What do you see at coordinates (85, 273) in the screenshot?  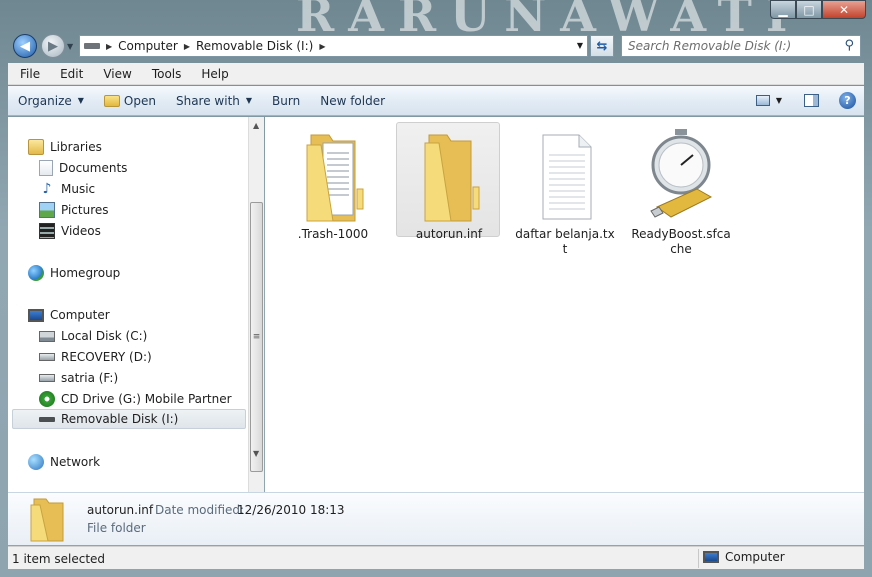 I see `nav-homegroup-label: Homegroup` at bounding box center [85, 273].